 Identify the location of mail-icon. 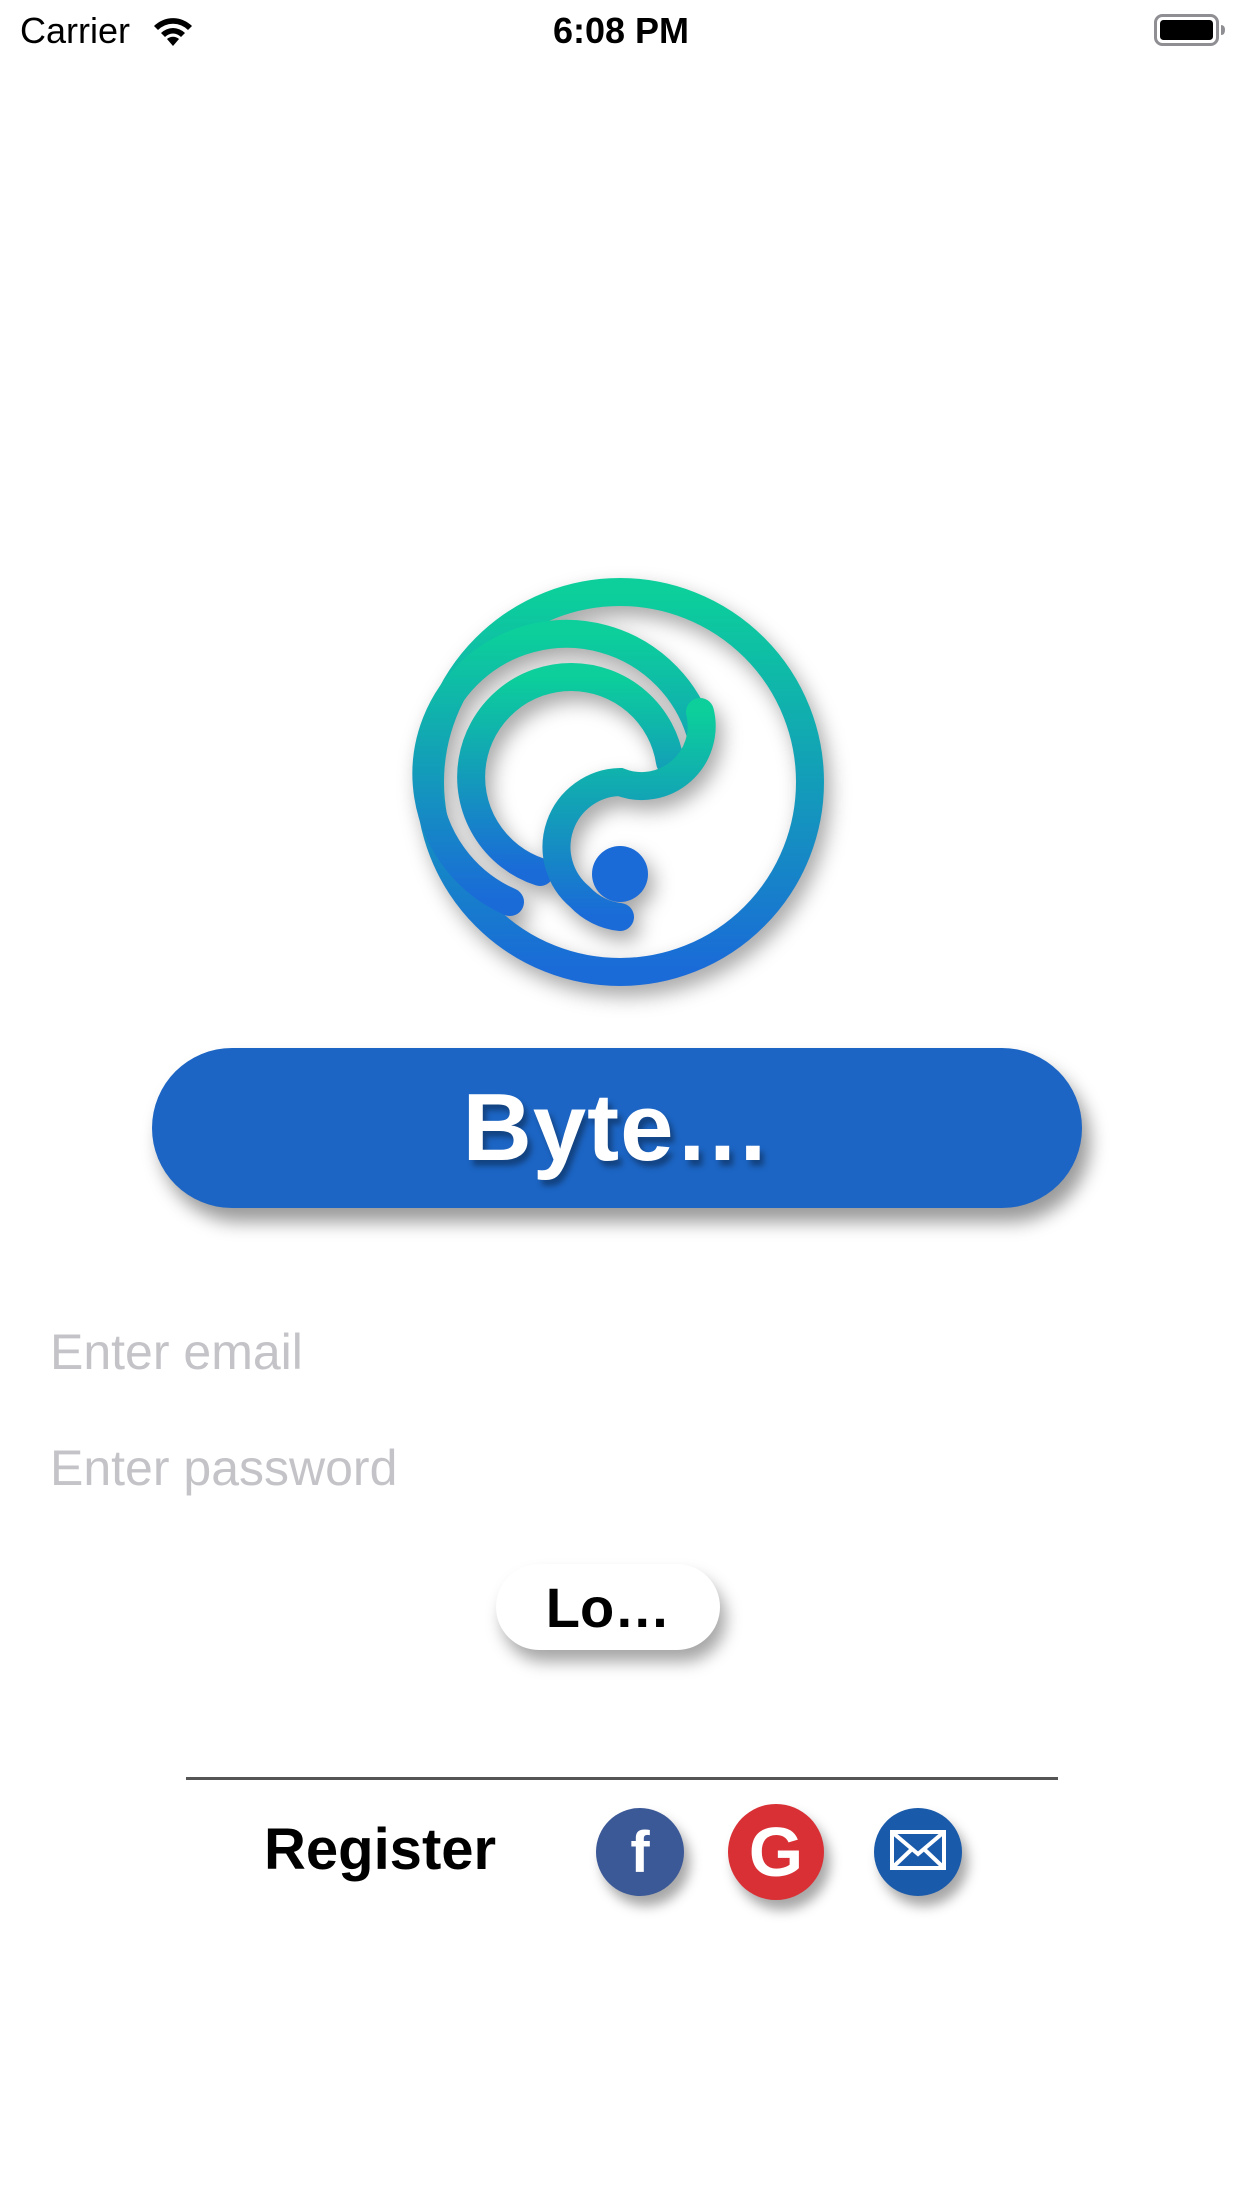
(918, 1852).